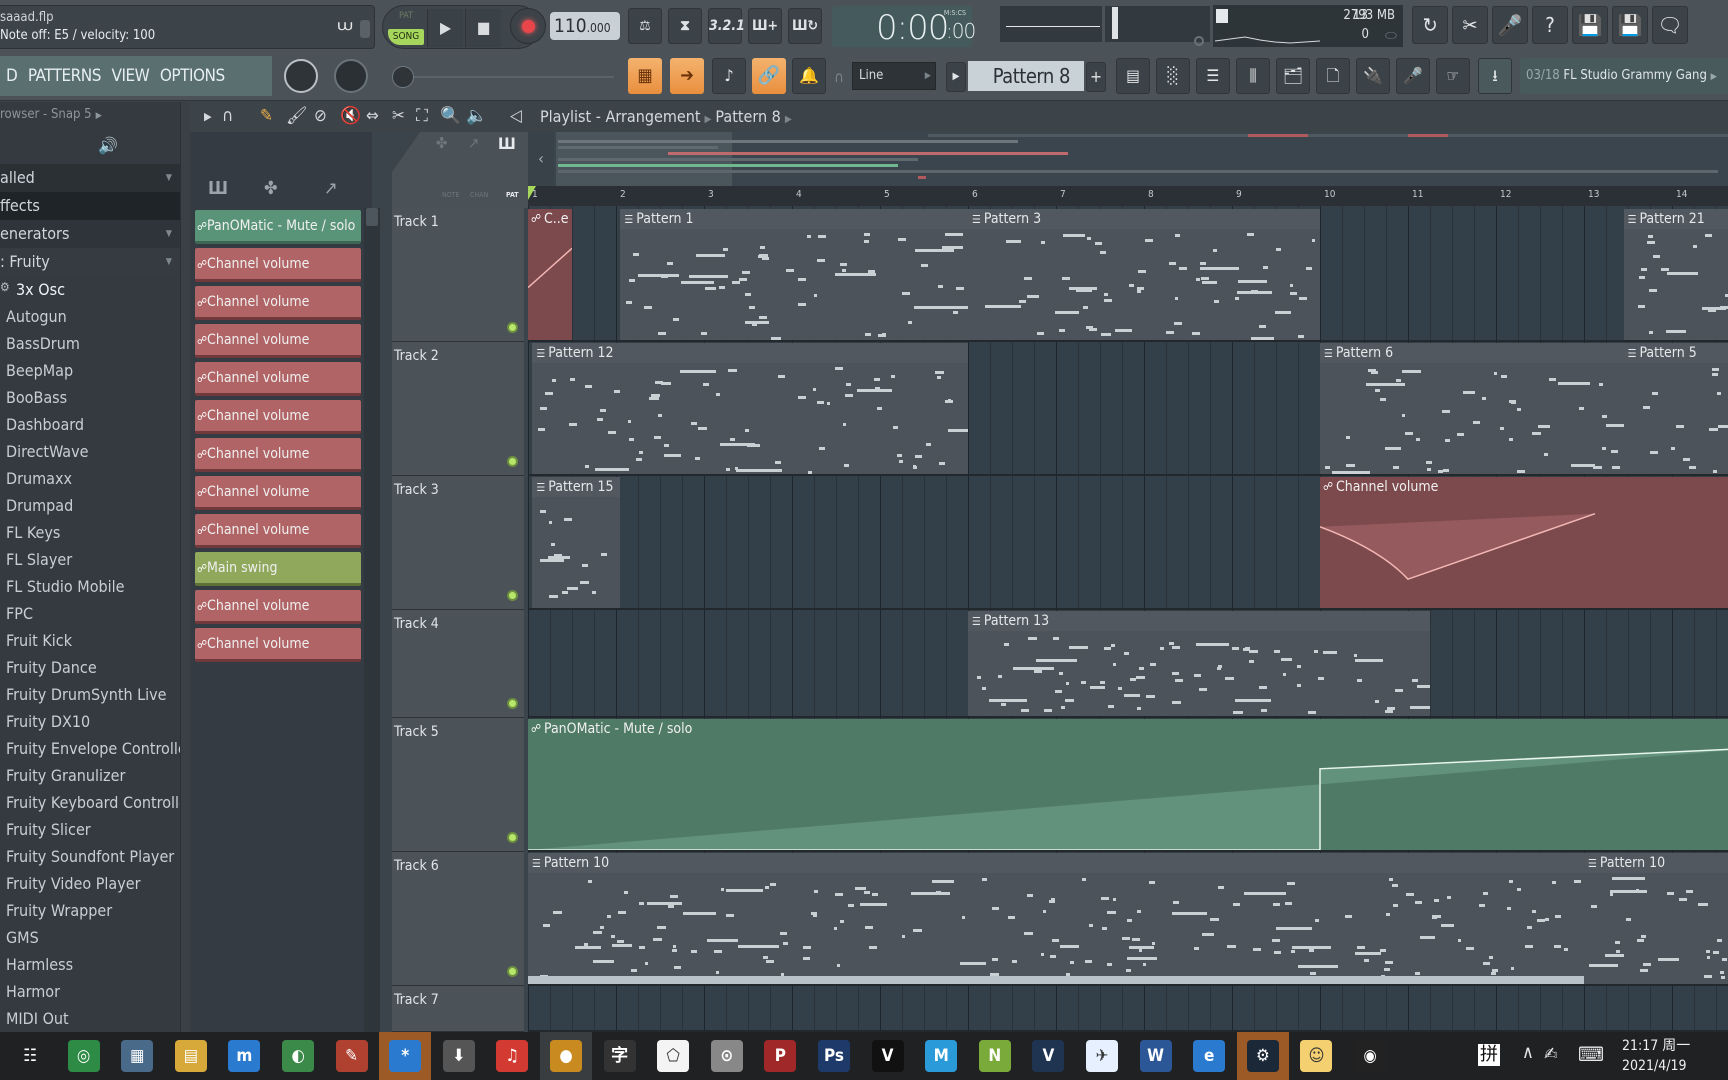  I want to click on keyboard-icon: ⌨, so click(1591, 1054).